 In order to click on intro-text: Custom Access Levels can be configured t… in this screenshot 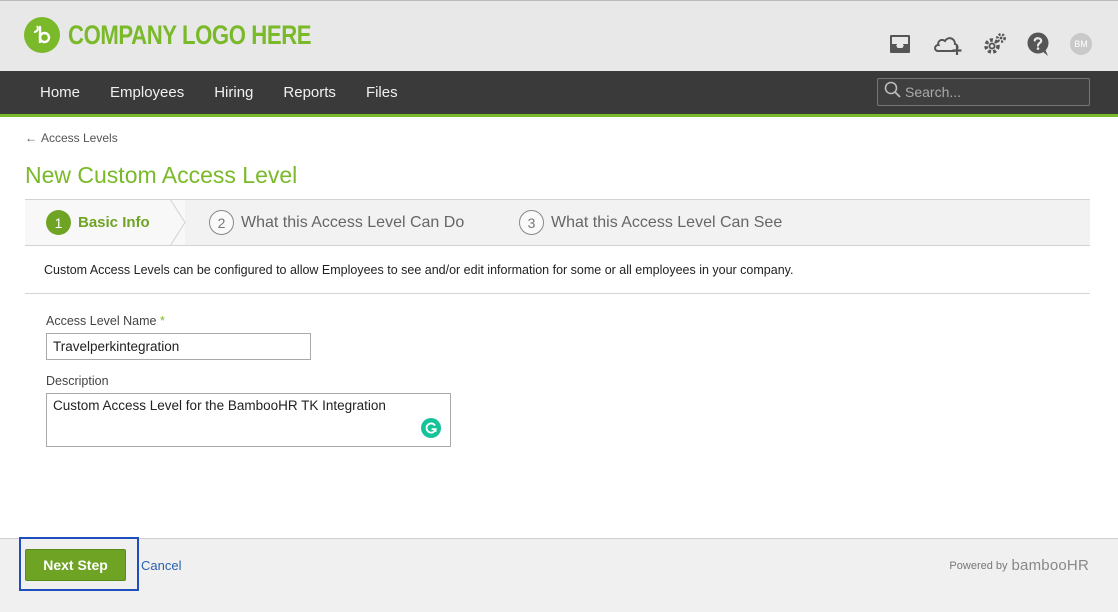, I will do `click(419, 270)`.